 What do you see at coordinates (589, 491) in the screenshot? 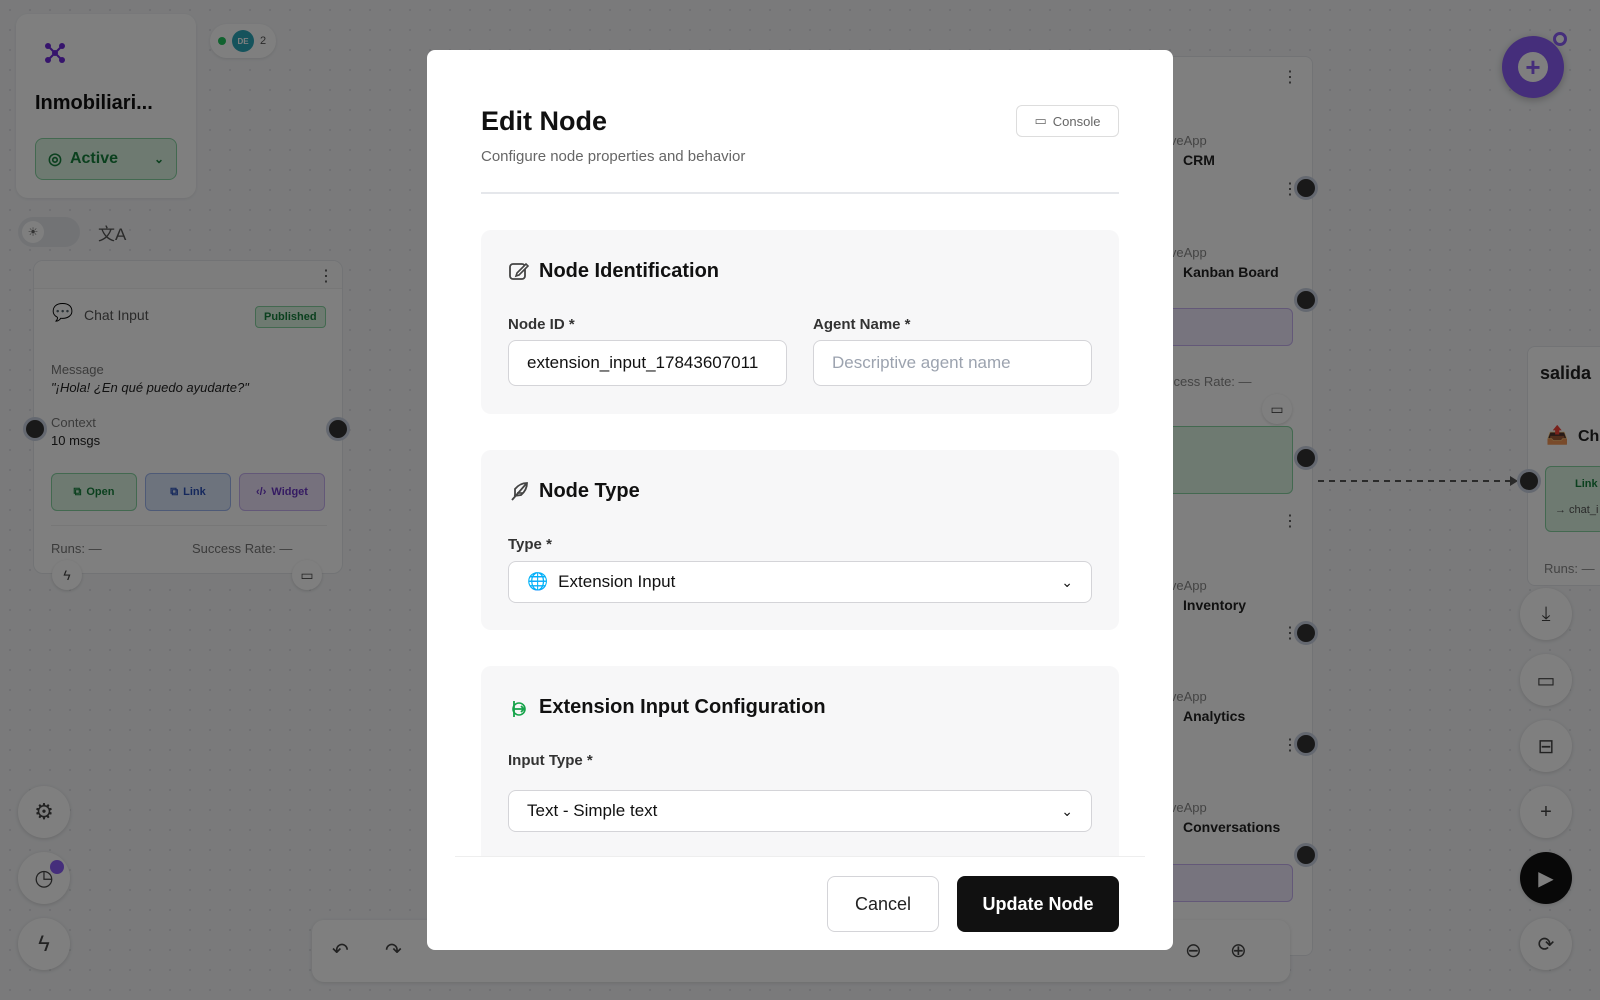
I see `section-title: Node Type` at bounding box center [589, 491].